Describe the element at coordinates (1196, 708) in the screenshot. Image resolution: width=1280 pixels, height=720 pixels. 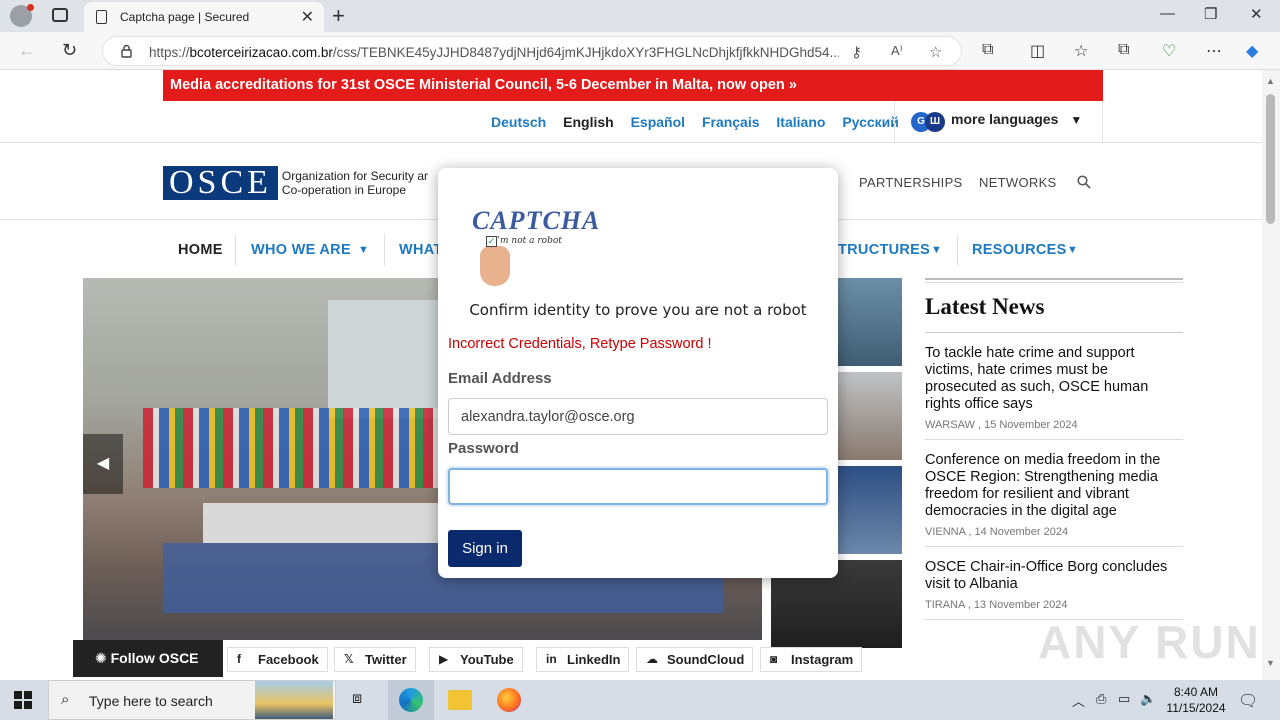
I see `clock-date: 11/15/2024` at that location.